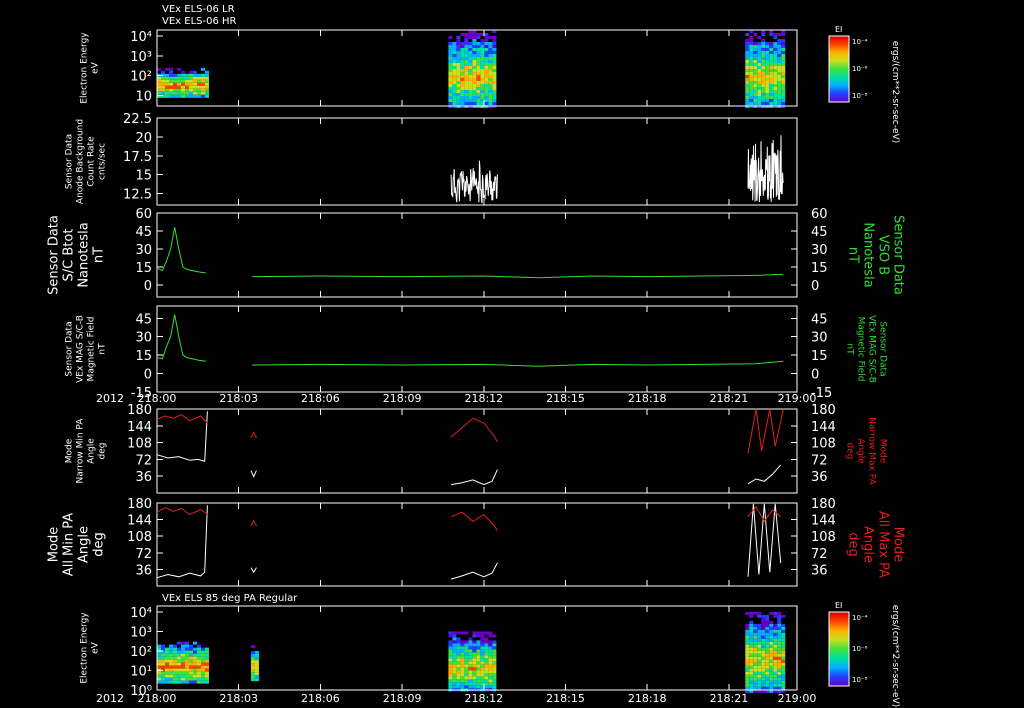 The image size is (1024, 708). I want to click on panel-frame, so click(477, 451).